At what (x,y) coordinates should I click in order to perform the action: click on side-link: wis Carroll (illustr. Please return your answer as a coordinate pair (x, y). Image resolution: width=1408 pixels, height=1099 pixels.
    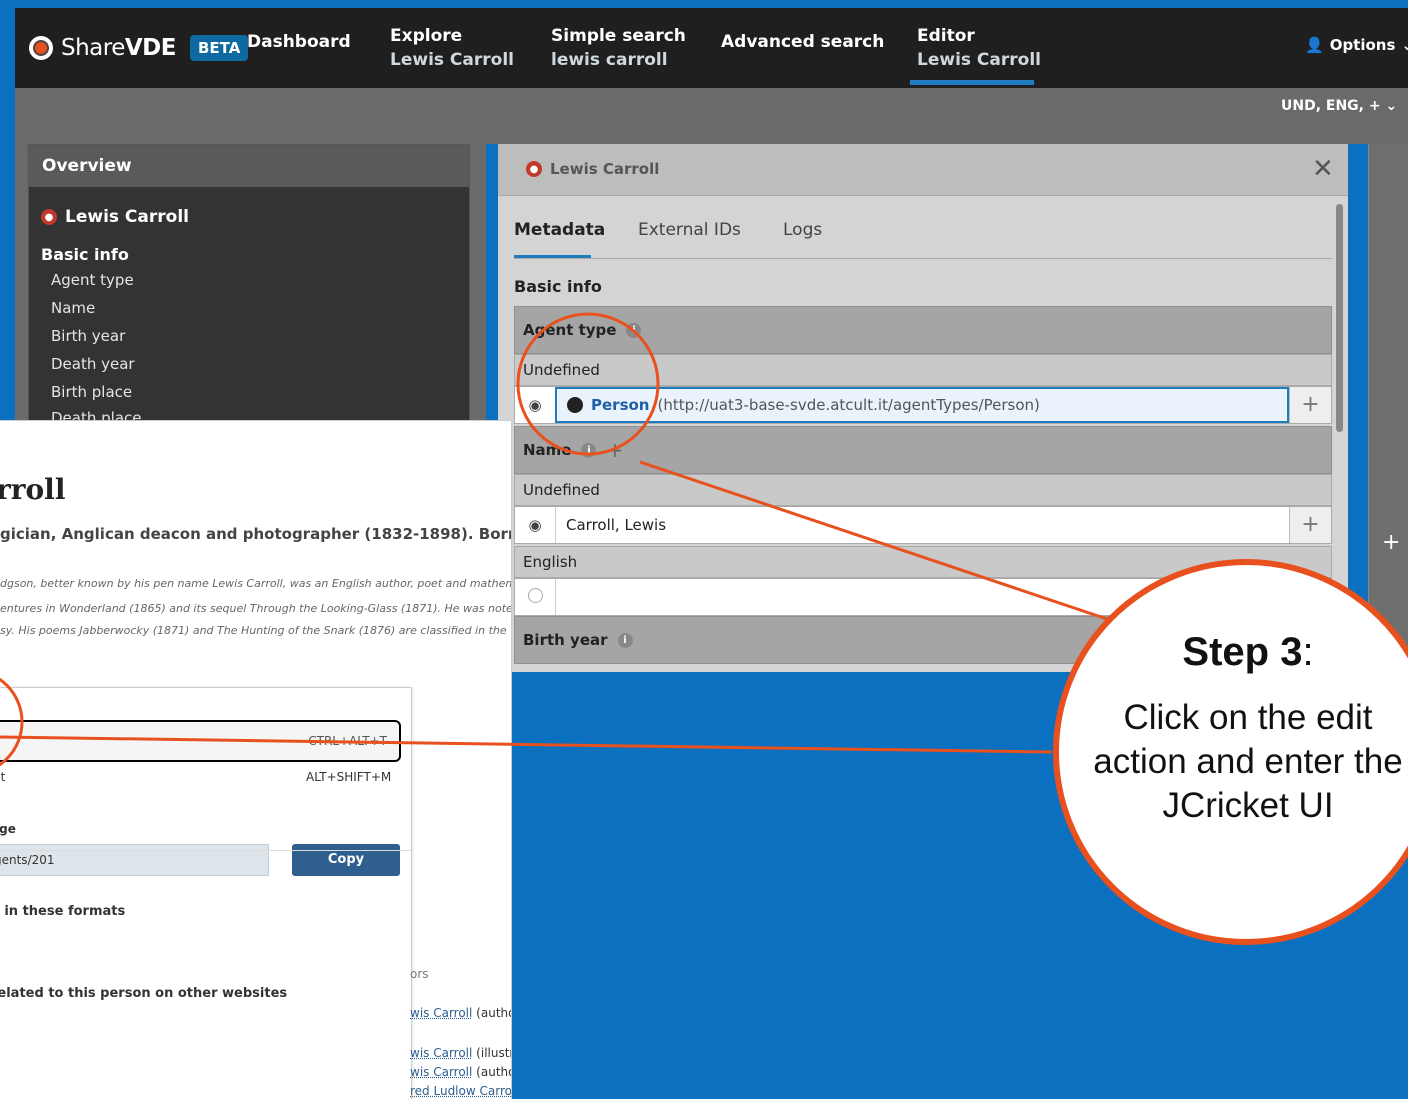
    Looking at the image, I should click on (460, 1053).